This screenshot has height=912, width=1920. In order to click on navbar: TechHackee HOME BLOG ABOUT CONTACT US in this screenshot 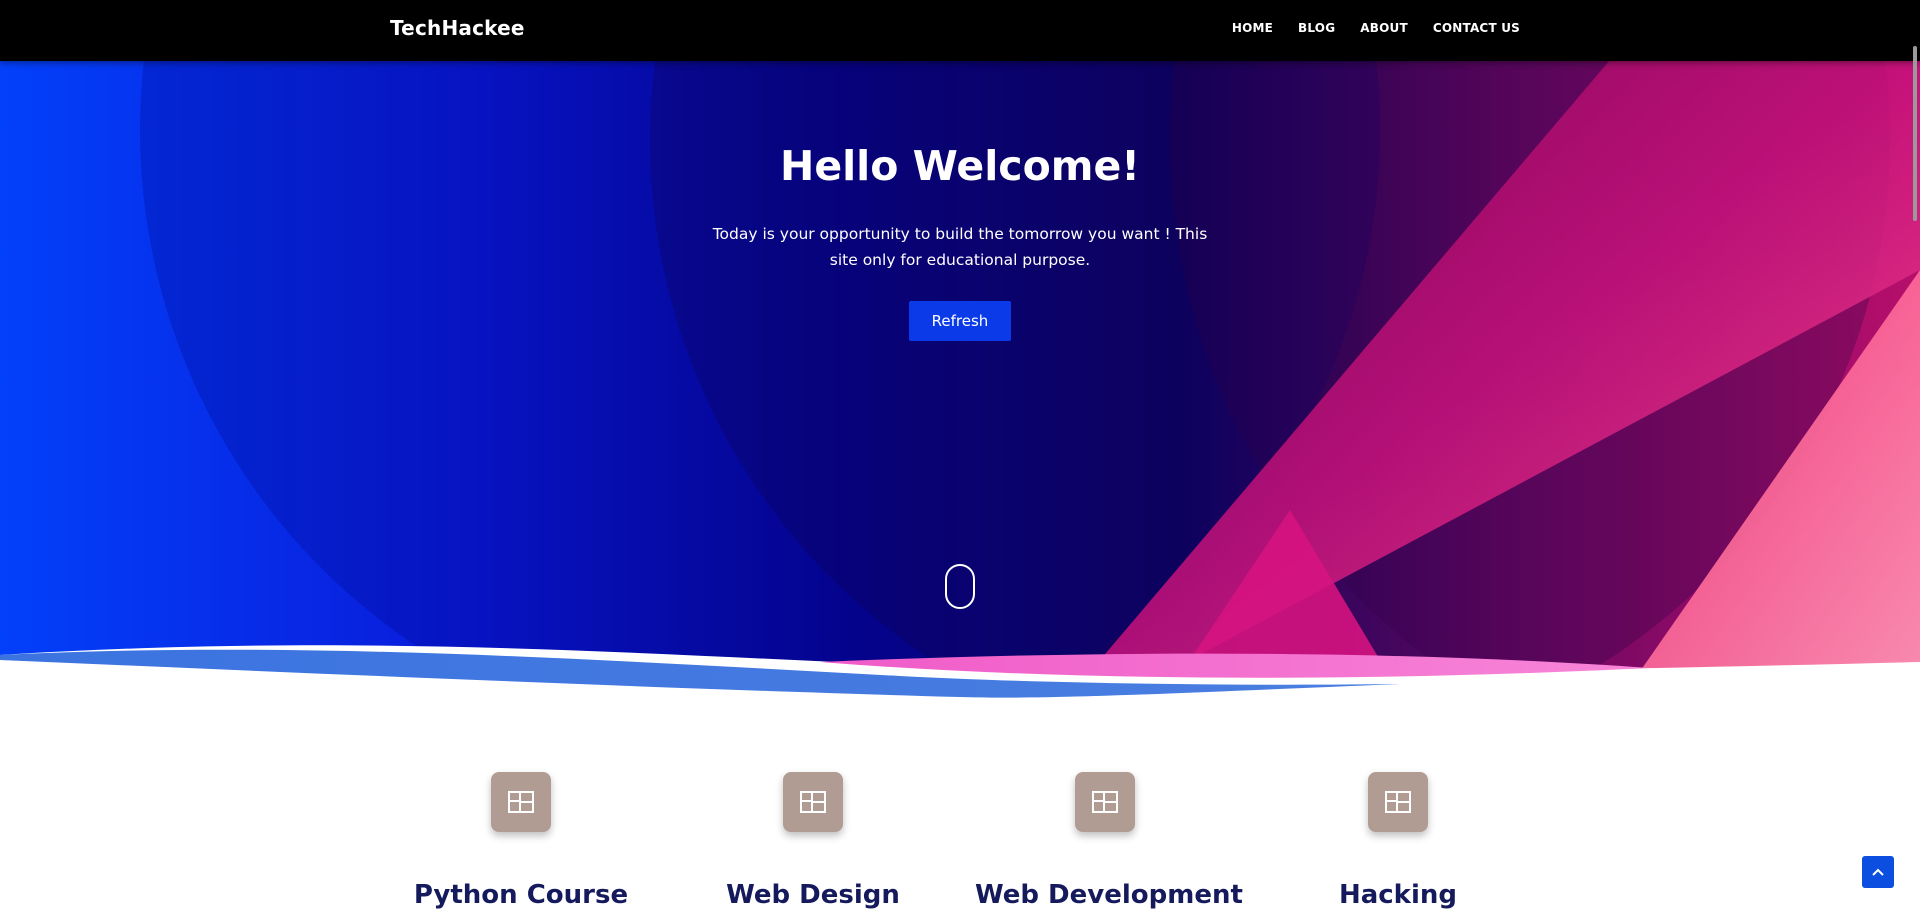, I will do `click(960, 30)`.